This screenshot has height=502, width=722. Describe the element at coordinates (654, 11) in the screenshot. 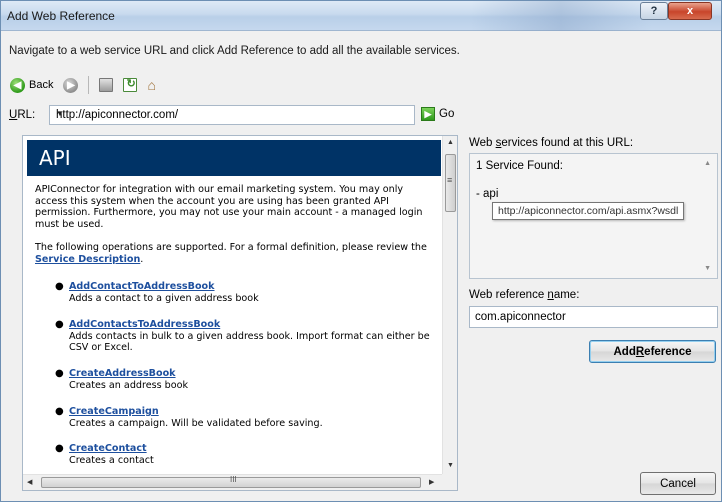

I see `help-button: ?` at that location.